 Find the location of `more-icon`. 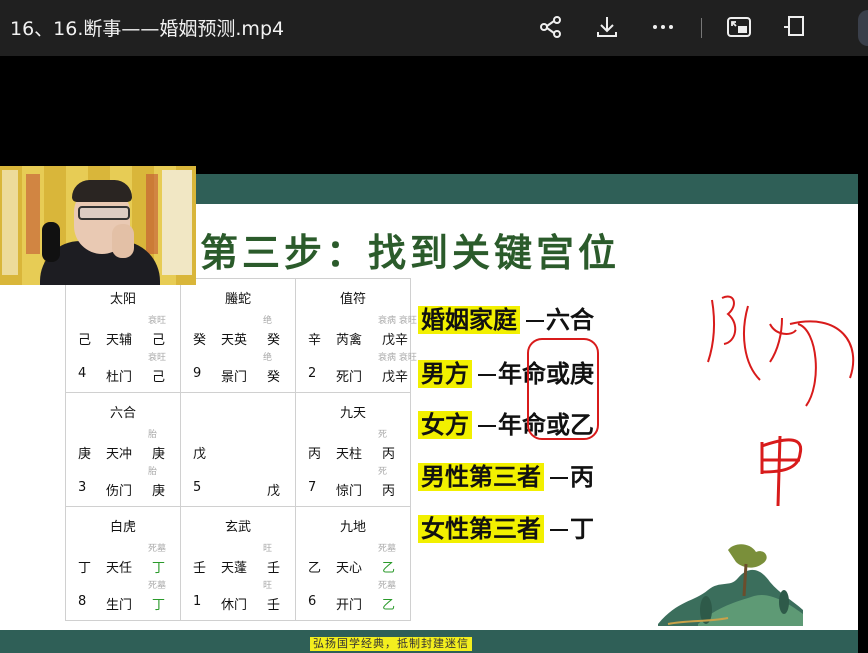

more-icon is located at coordinates (663, 27).